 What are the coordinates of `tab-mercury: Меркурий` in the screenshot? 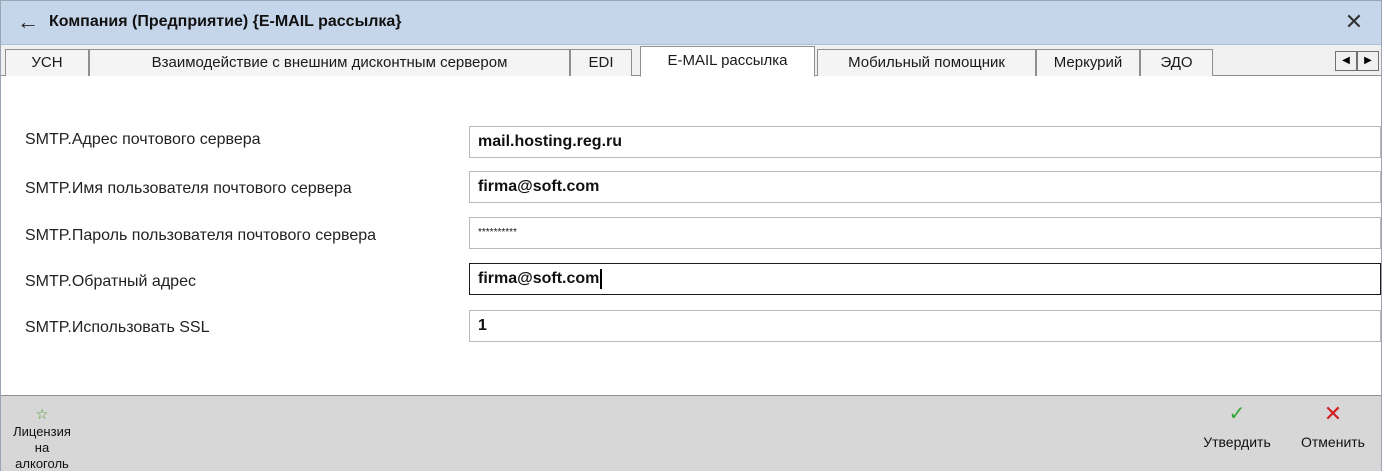 It's located at (1088, 62).